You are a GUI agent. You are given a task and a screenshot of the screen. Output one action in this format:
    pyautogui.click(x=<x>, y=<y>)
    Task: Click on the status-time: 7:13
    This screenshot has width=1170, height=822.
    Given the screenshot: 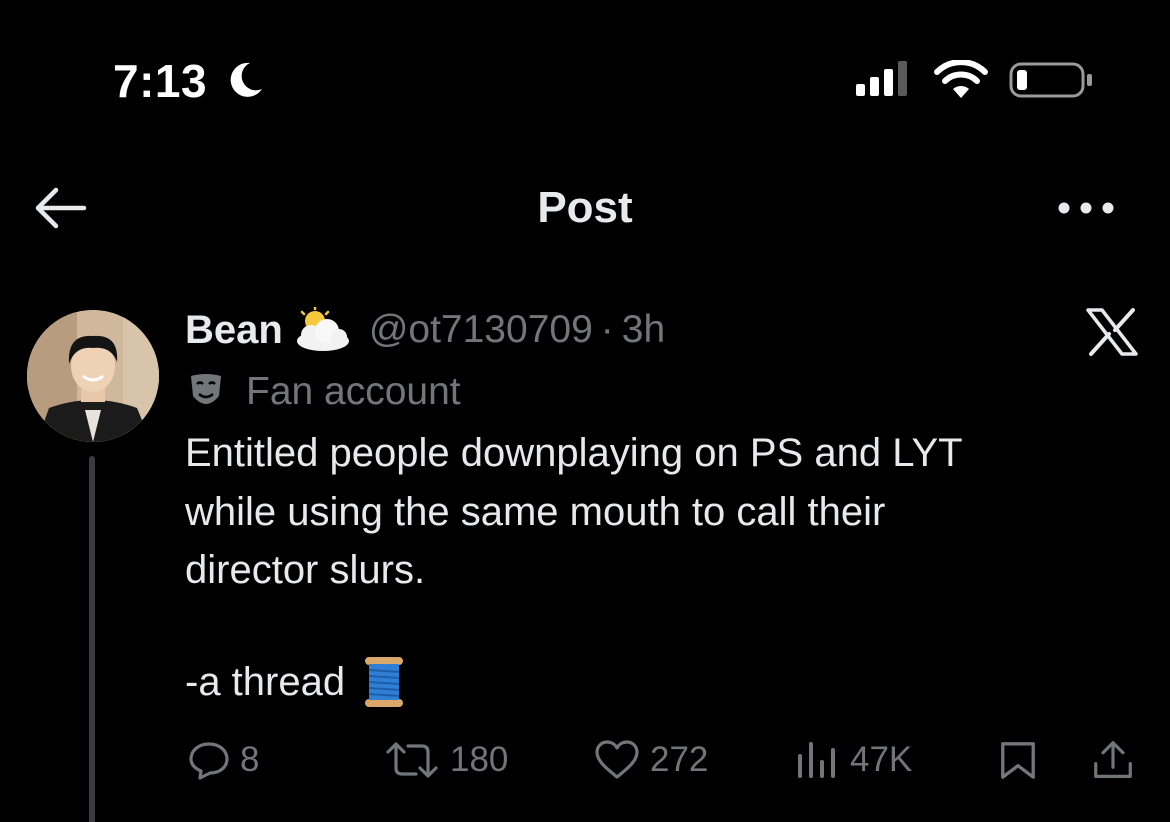 What is the action you would take?
    pyautogui.click(x=160, y=81)
    